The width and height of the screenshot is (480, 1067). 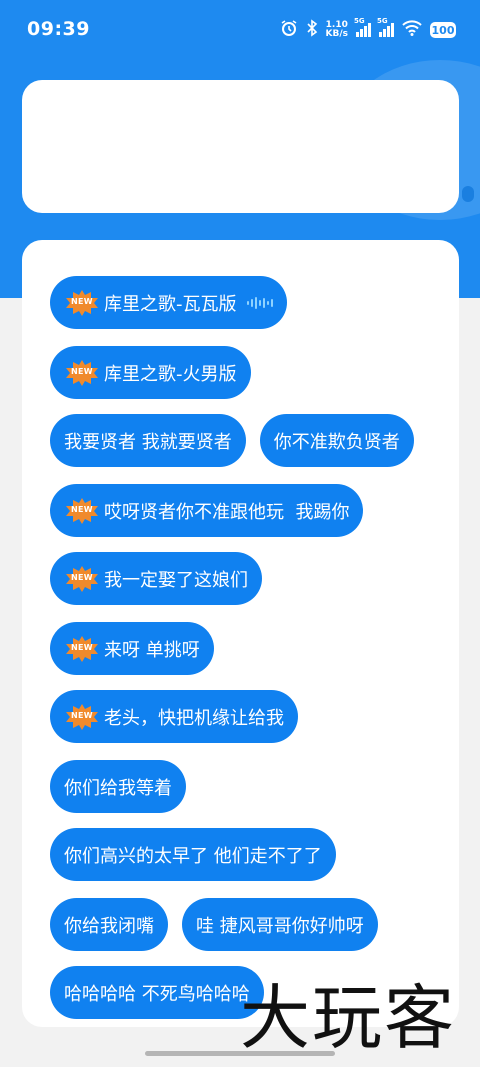 I want to click on sound-label: 老头，快把机缘让给我, so click(x=194, y=718).